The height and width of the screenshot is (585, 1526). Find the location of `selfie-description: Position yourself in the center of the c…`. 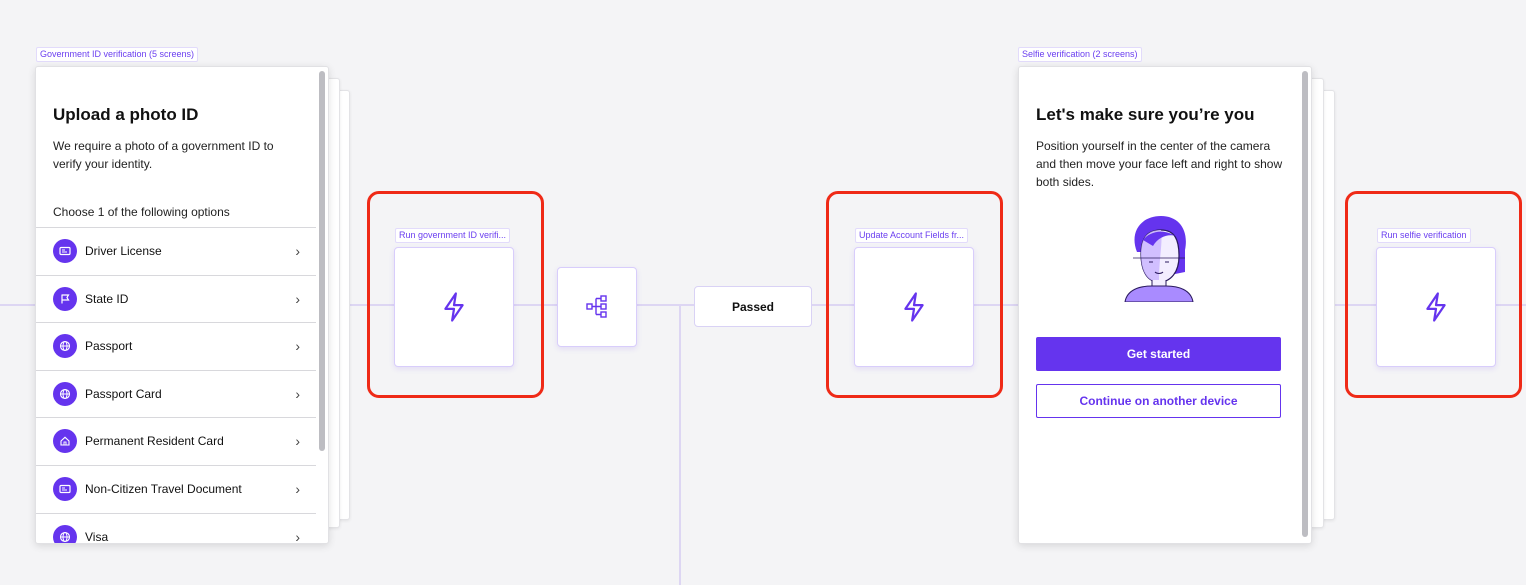

selfie-description: Position yourself in the center of the c… is located at coordinates (1159, 164).